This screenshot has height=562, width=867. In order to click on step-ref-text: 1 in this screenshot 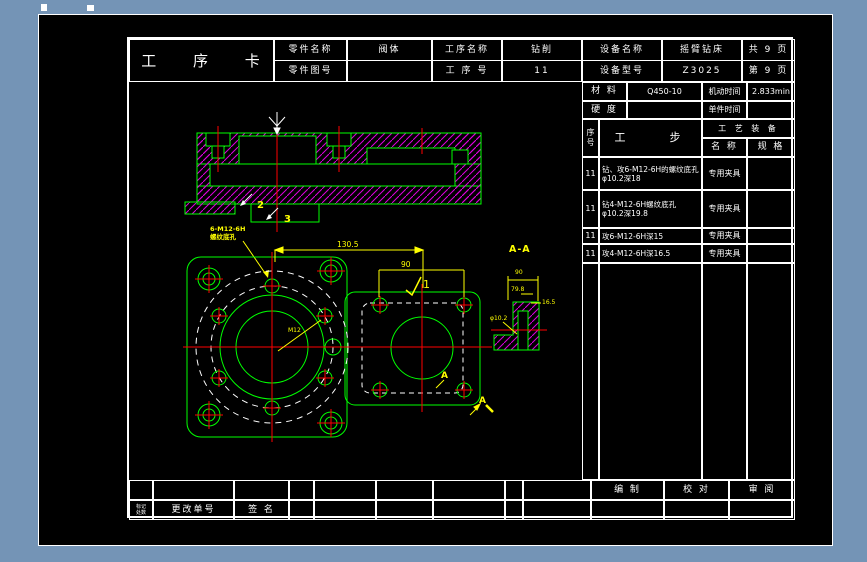, I will do `click(426, 284)`.